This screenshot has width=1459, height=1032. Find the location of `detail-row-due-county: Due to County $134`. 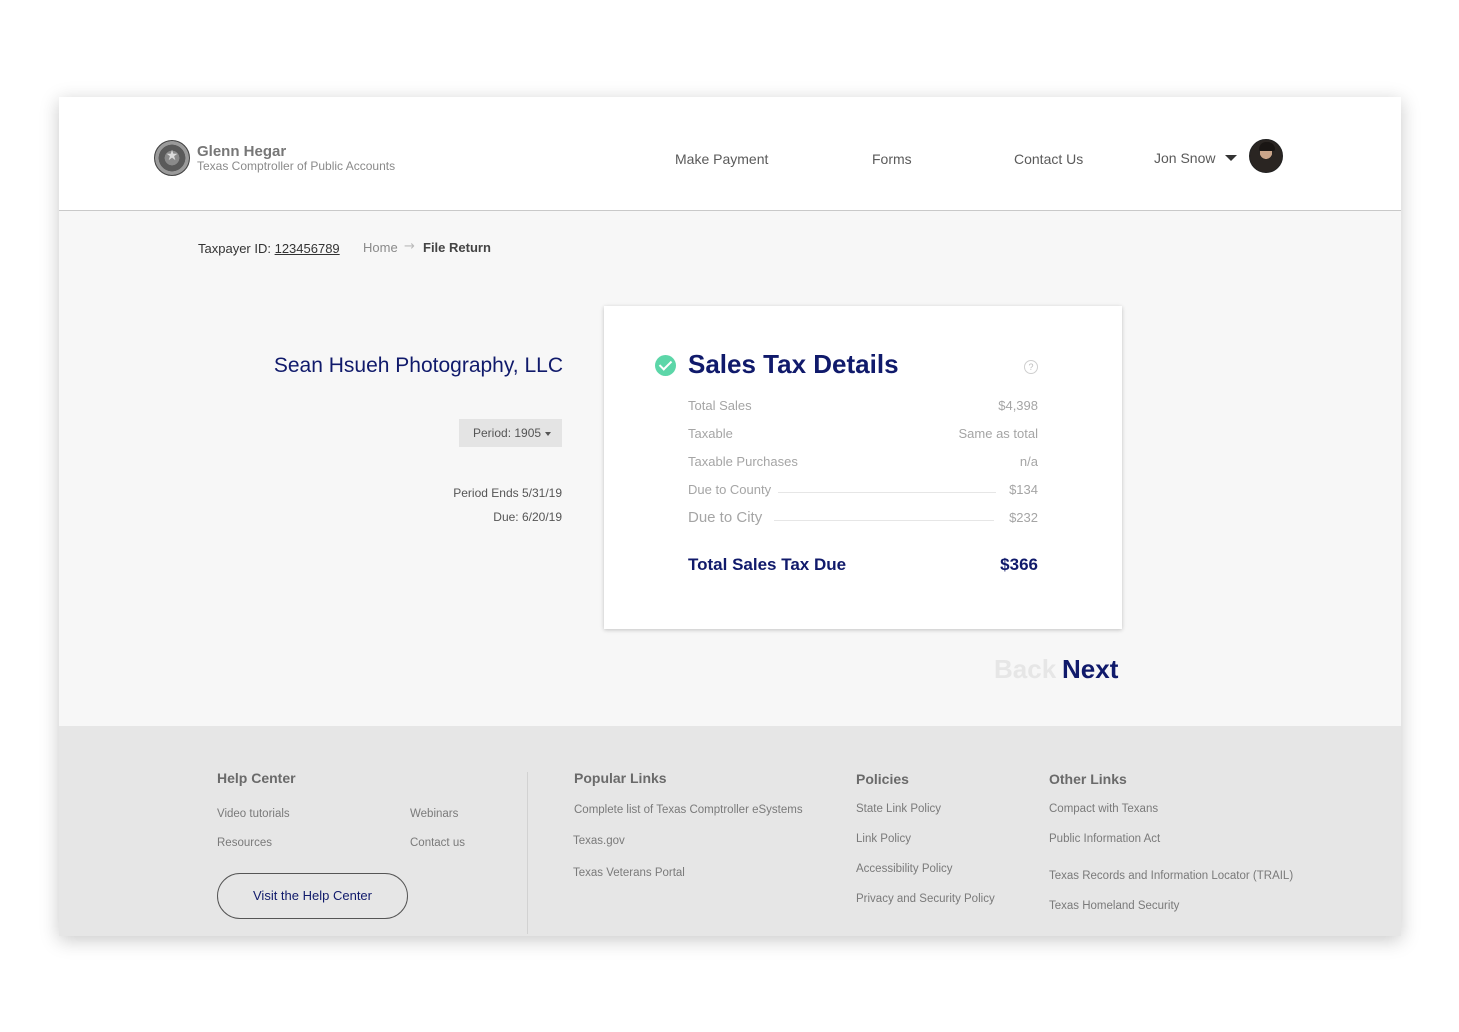

detail-row-due-county: Due to County $134 is located at coordinates (863, 492).